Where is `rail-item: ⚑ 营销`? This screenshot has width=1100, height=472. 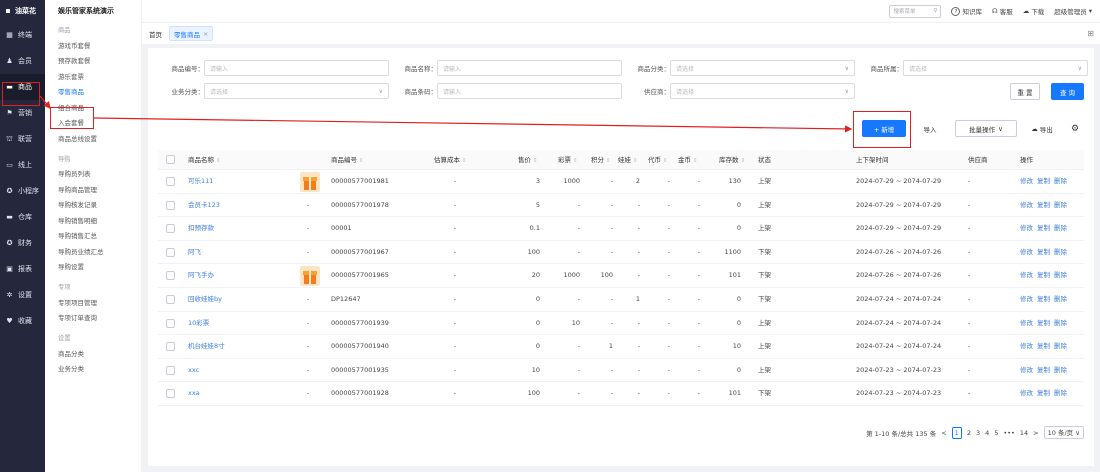
rail-item: ⚑ 营销 is located at coordinates (22, 113).